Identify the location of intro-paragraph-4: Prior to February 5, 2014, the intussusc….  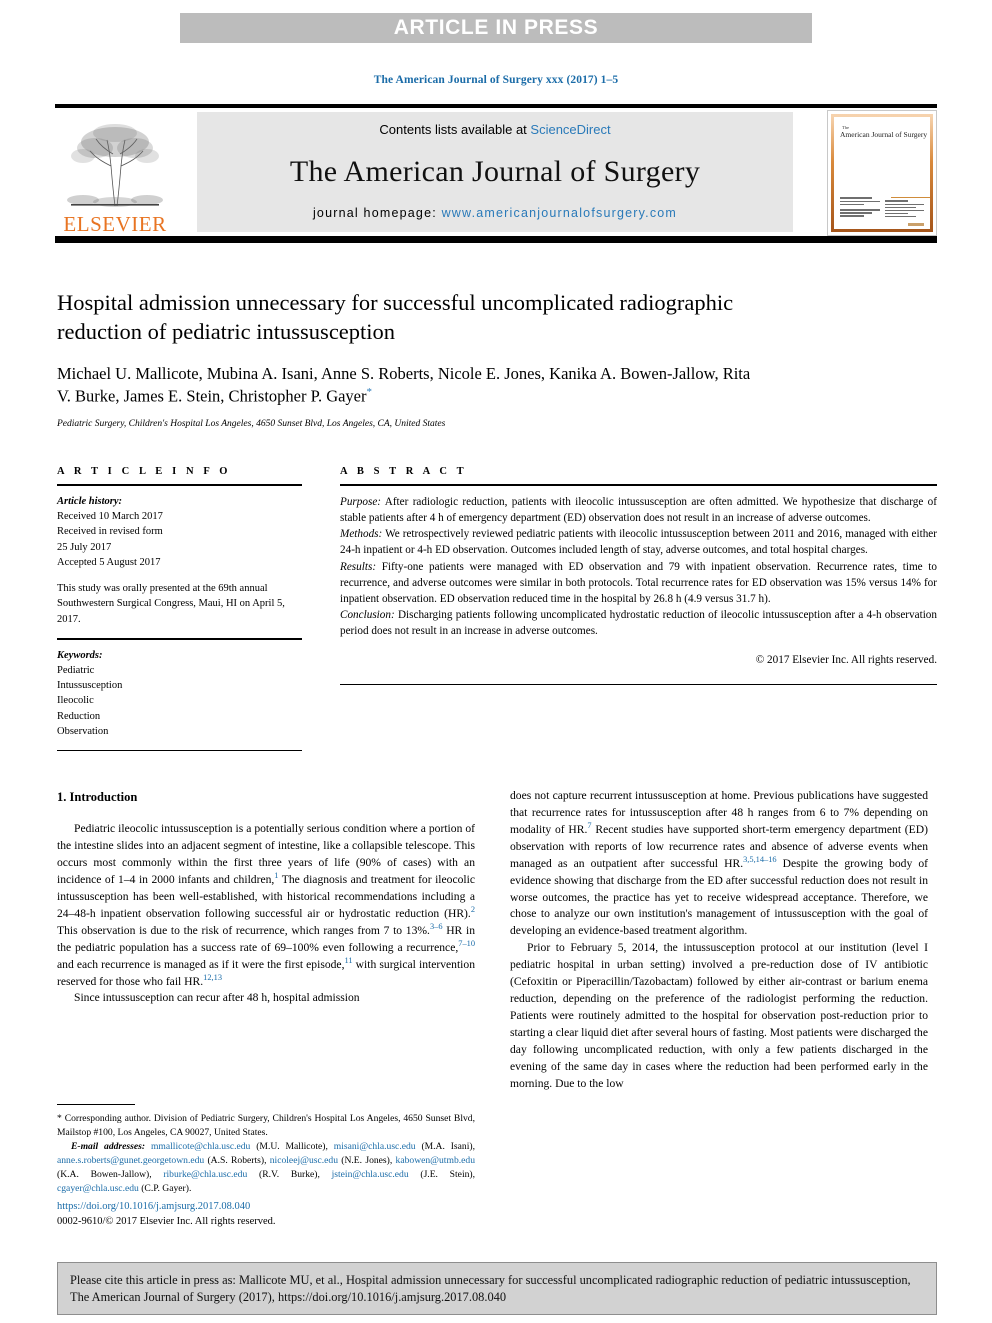
(719, 1015).